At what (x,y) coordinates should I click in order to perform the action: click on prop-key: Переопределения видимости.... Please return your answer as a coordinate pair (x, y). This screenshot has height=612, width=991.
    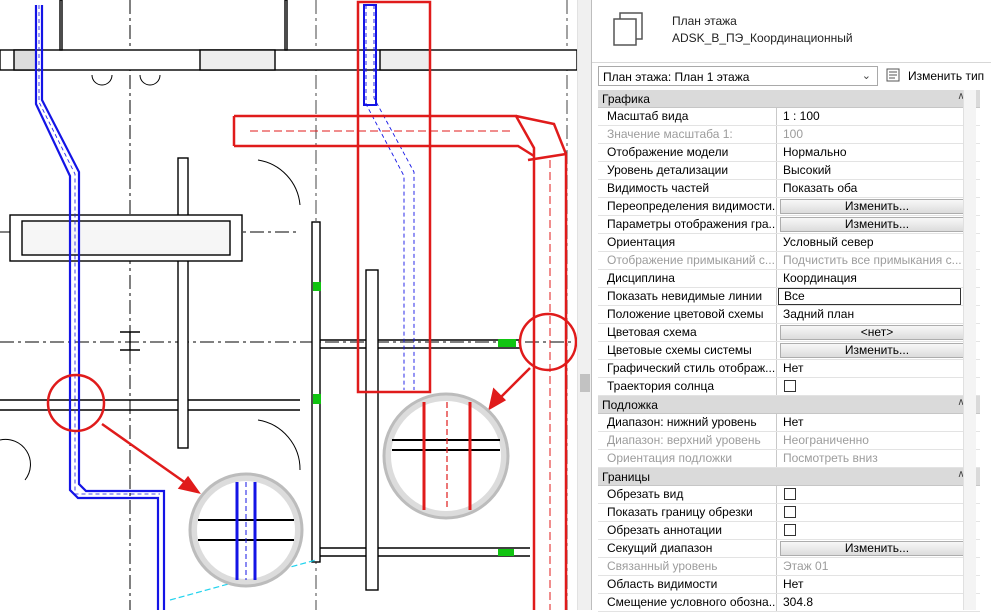
    Looking at the image, I should click on (687, 206).